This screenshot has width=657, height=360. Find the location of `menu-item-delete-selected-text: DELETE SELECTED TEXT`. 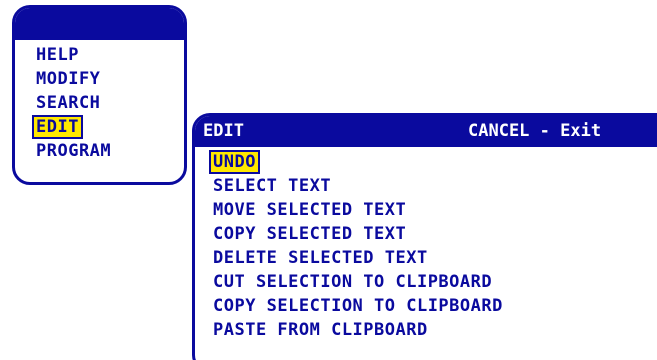

menu-item-delete-selected-text: DELETE SELECTED TEXT is located at coordinates (320, 258).